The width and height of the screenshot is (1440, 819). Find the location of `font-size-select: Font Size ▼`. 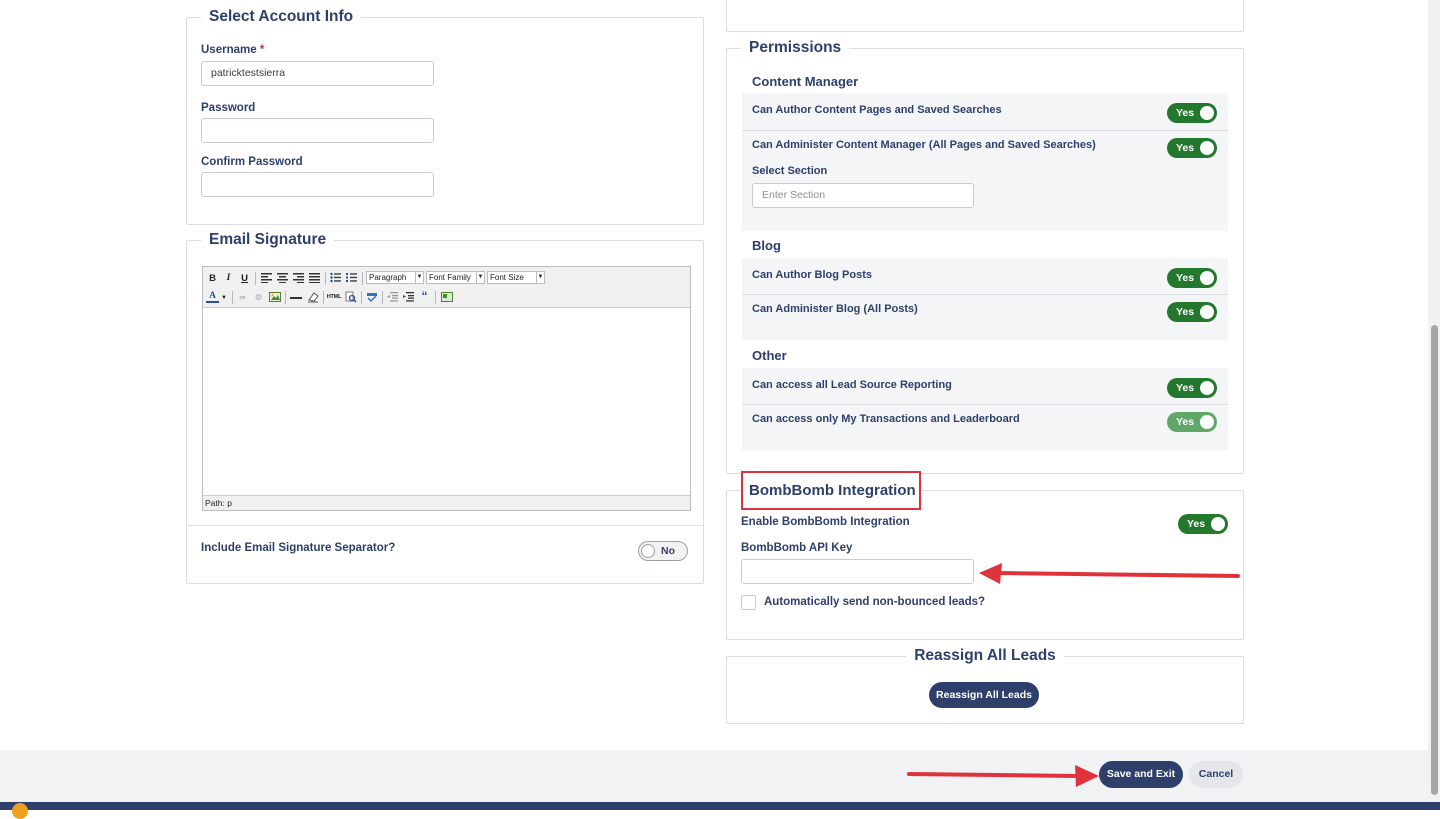

font-size-select: Font Size ▼ is located at coordinates (516, 277).